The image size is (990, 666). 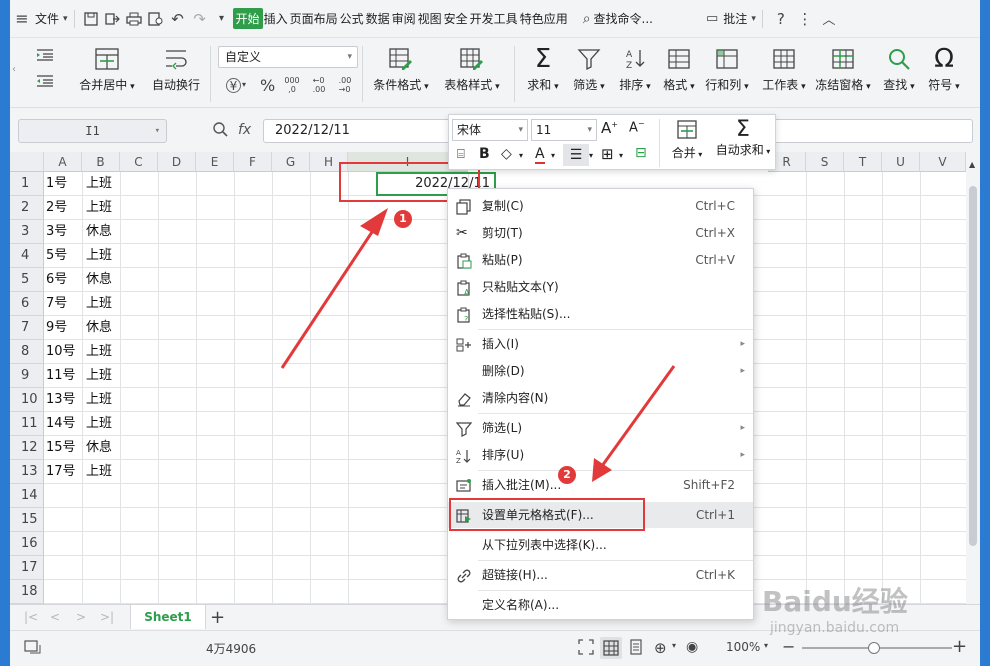 I want to click on select-all-corner, so click(x=27, y=162).